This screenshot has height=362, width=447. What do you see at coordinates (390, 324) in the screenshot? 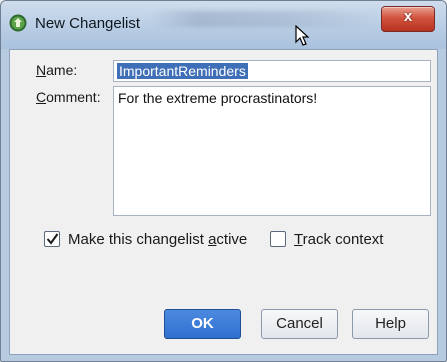
I see `help-button: Help` at bounding box center [390, 324].